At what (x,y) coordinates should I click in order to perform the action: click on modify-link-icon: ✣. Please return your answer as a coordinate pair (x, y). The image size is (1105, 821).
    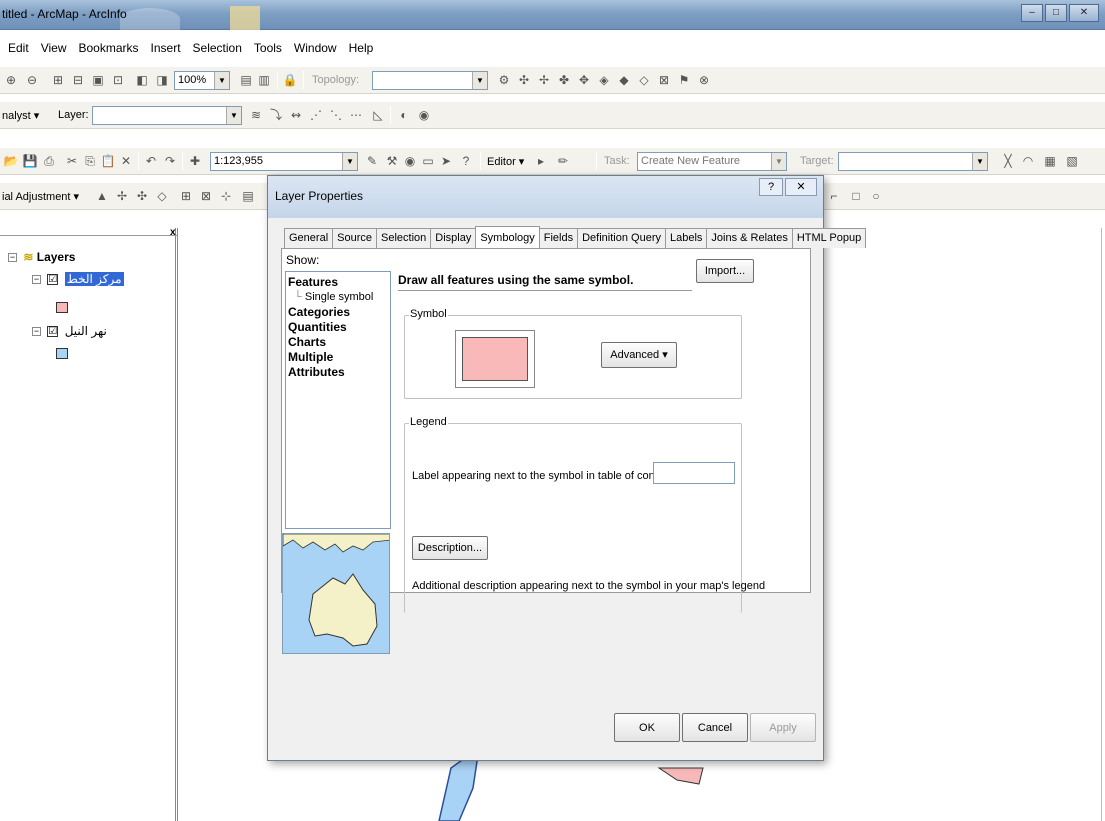
    Looking at the image, I should click on (142, 196).